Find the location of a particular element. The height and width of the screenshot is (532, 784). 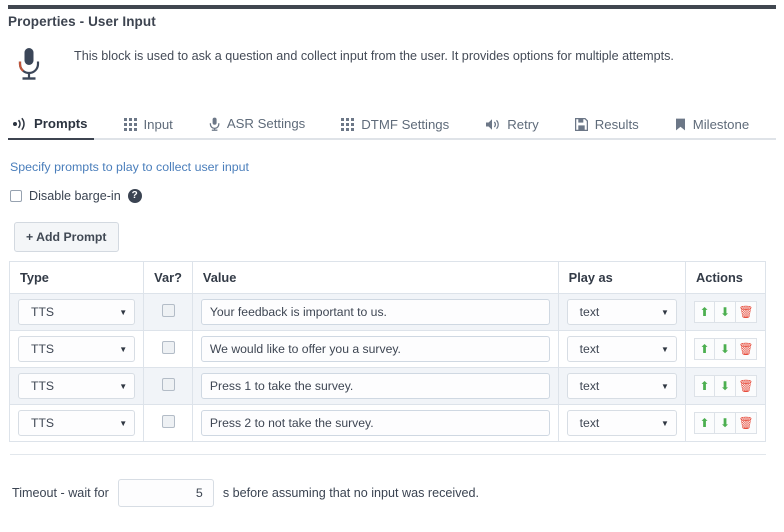

tab-milestone: Milestone is located at coordinates (718, 128).